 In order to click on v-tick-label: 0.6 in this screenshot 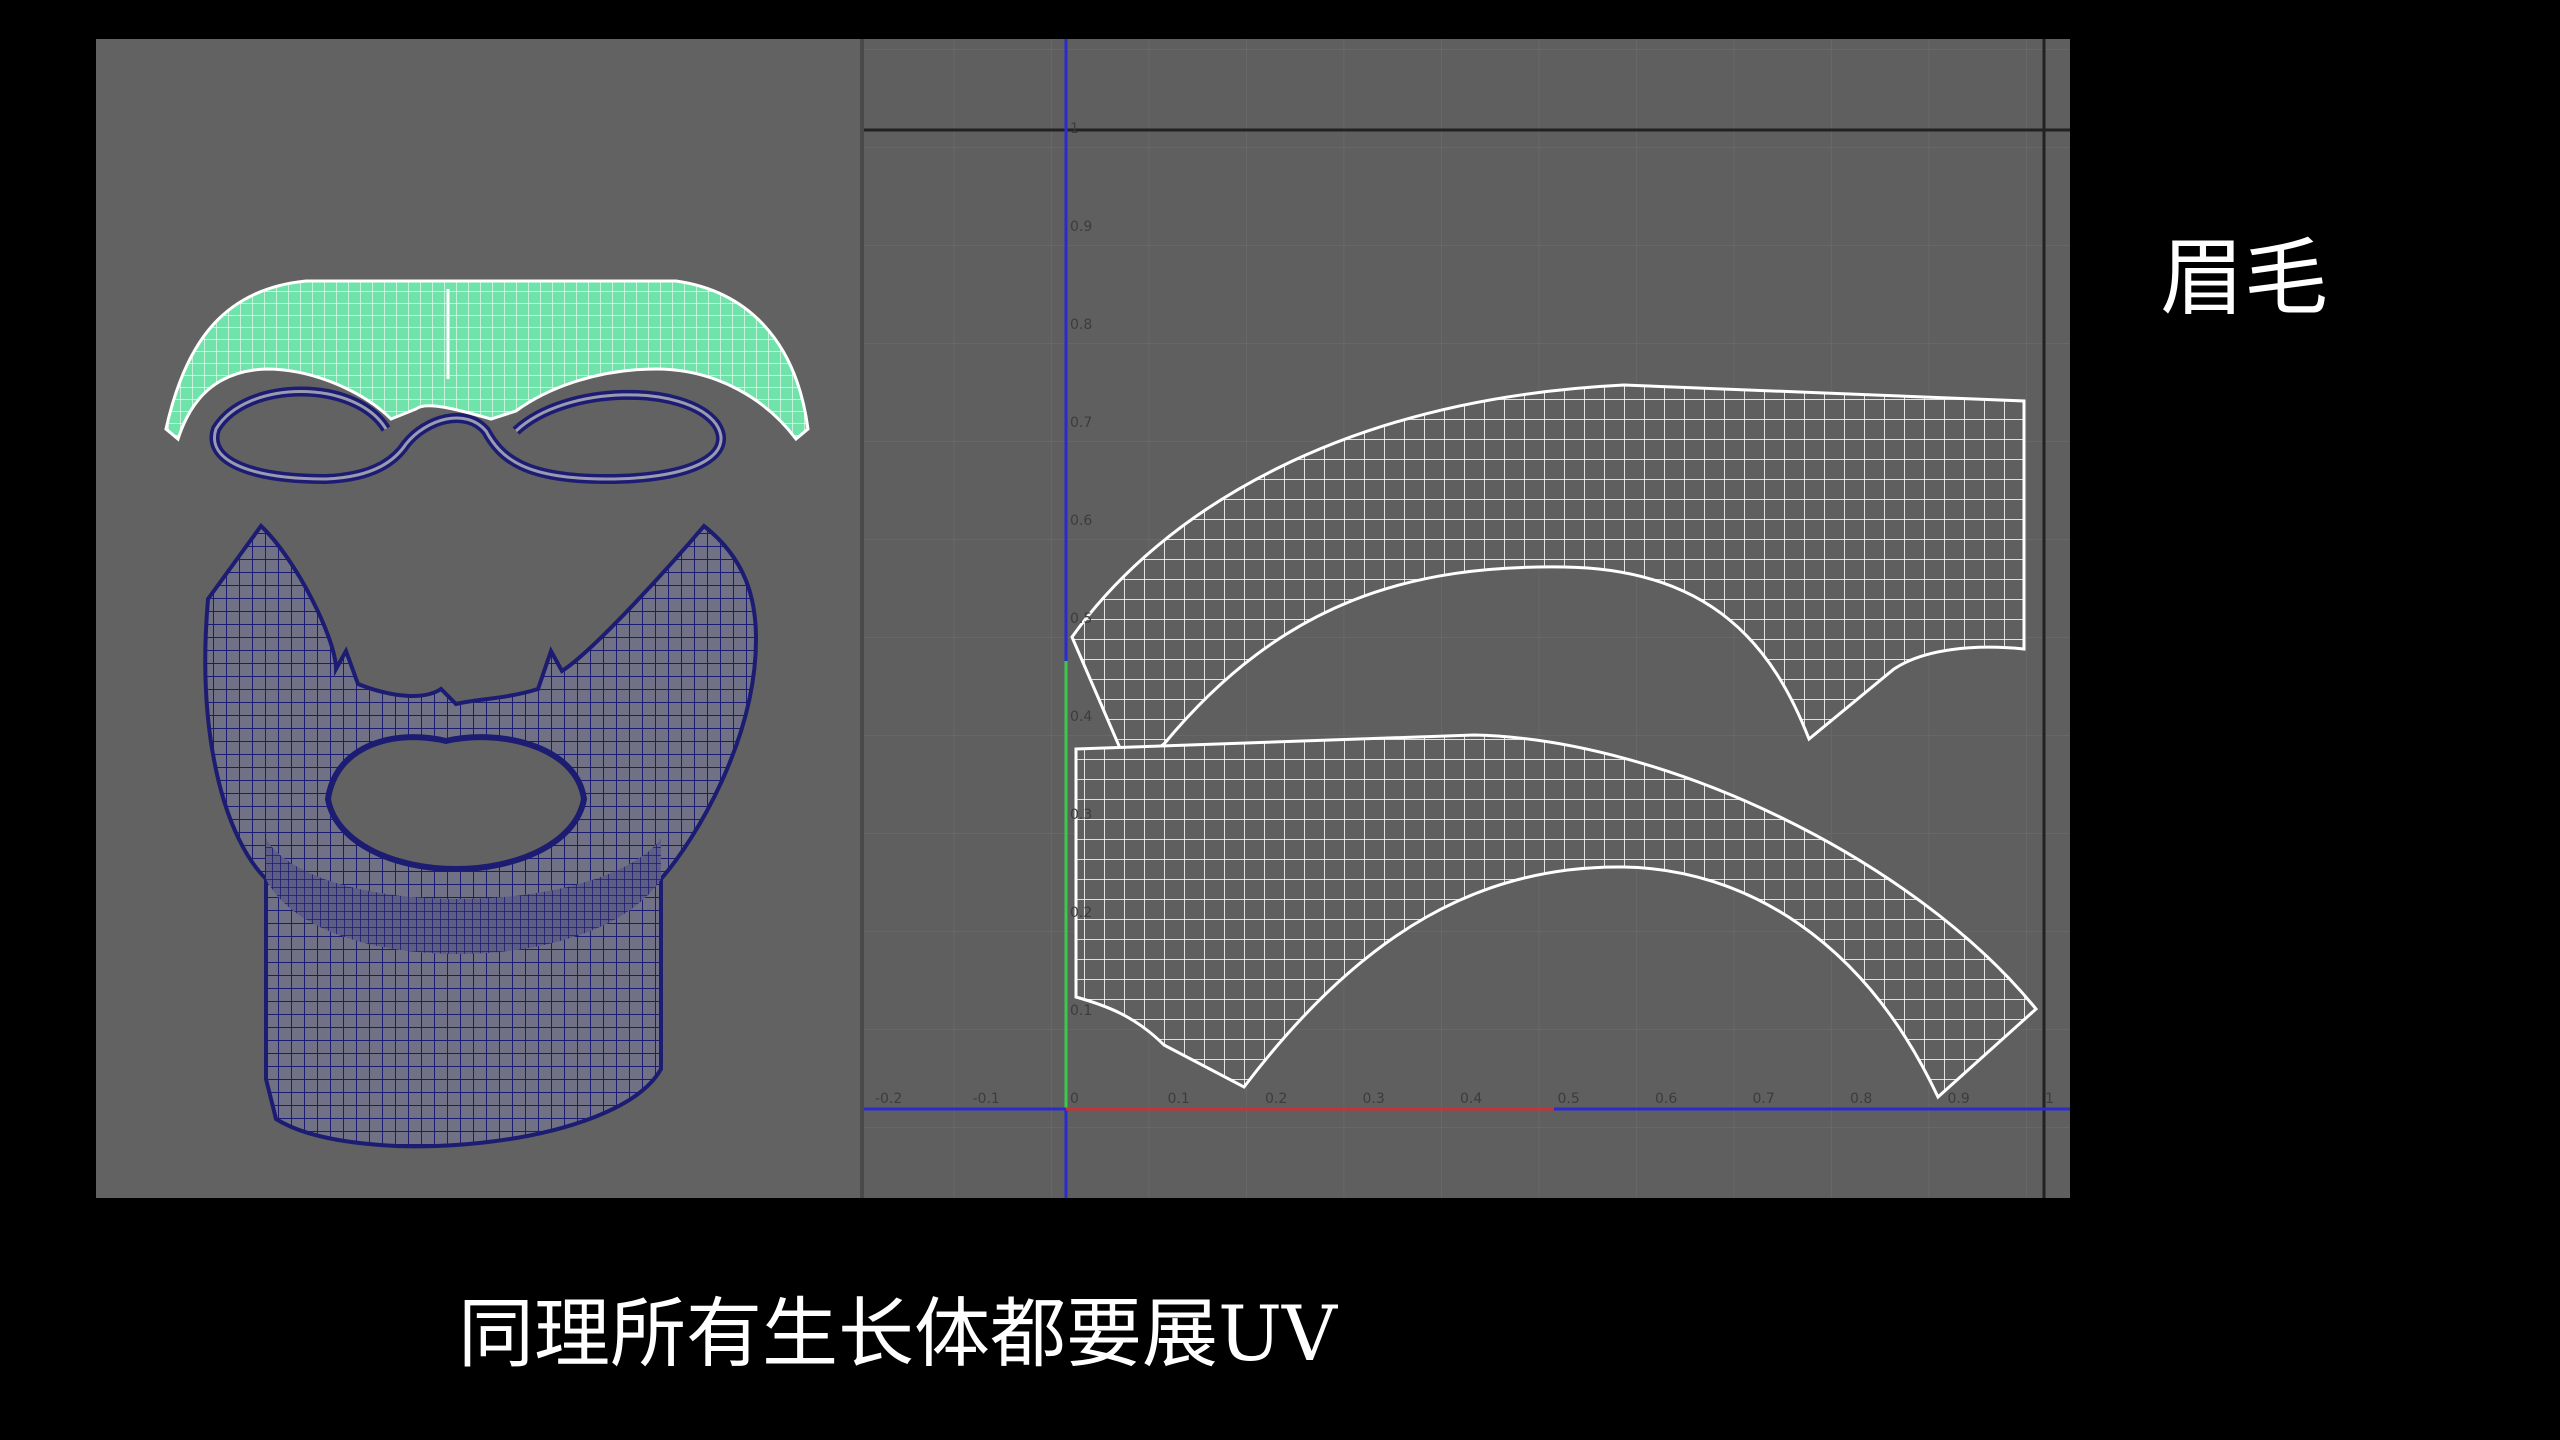, I will do `click(1081, 521)`.